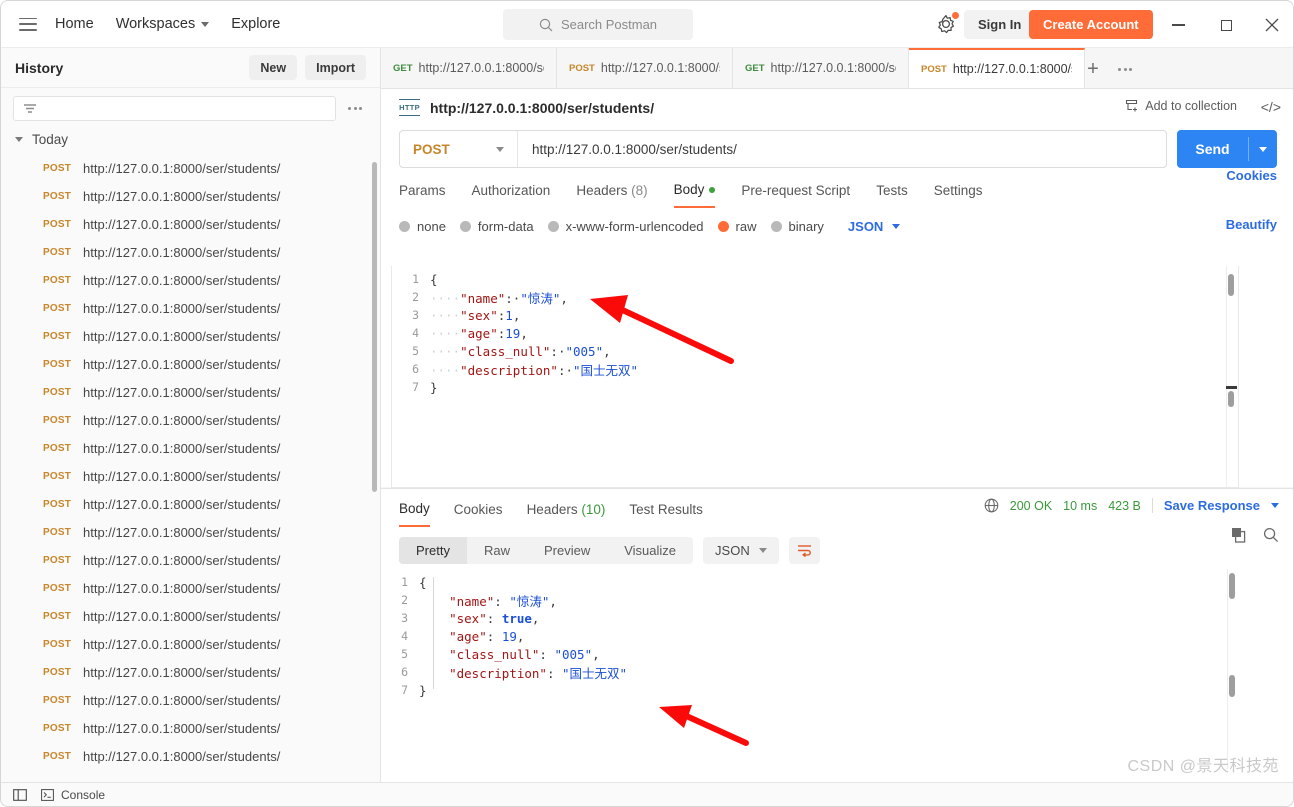 Image resolution: width=1294 pixels, height=807 pixels. Describe the element at coordinates (422, 226) in the screenshot. I see `body-type-none: none` at that location.